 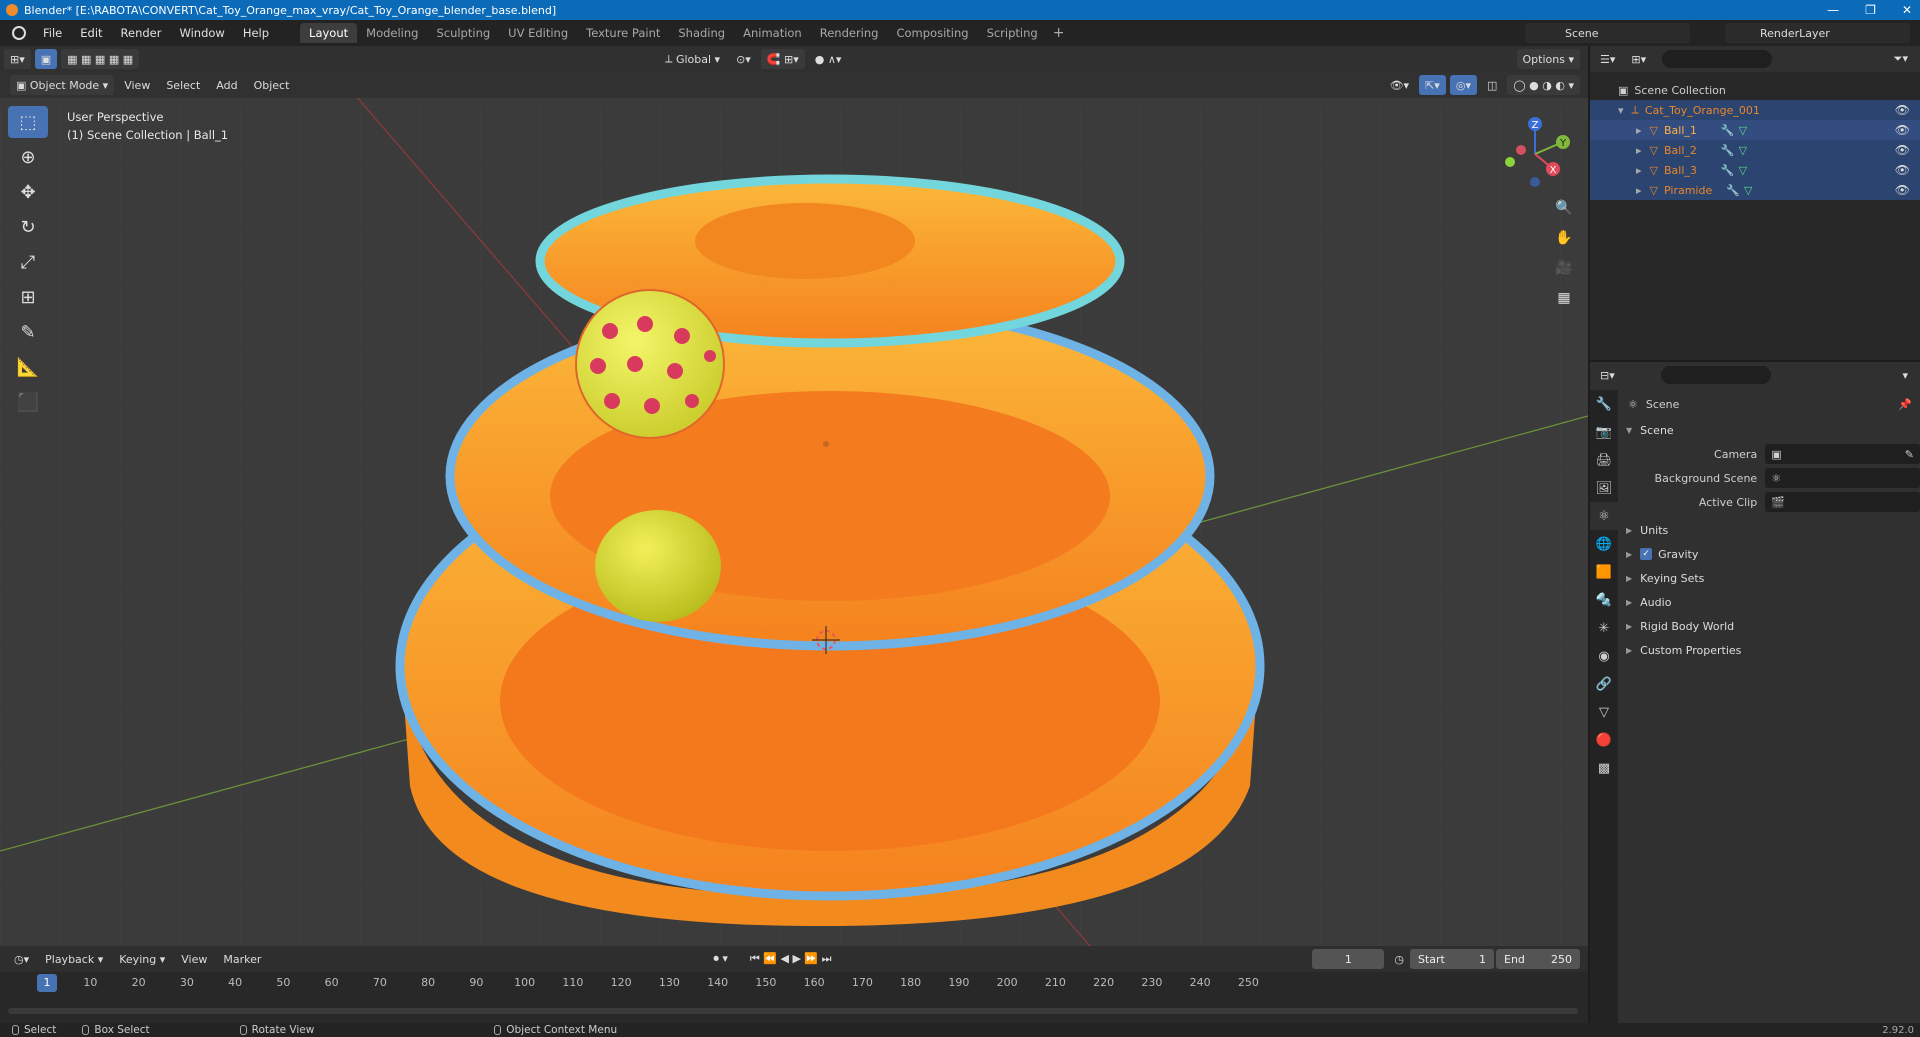 What do you see at coordinates (28, 332) in the screenshot?
I see `annotate-tool-icon: ✎` at bounding box center [28, 332].